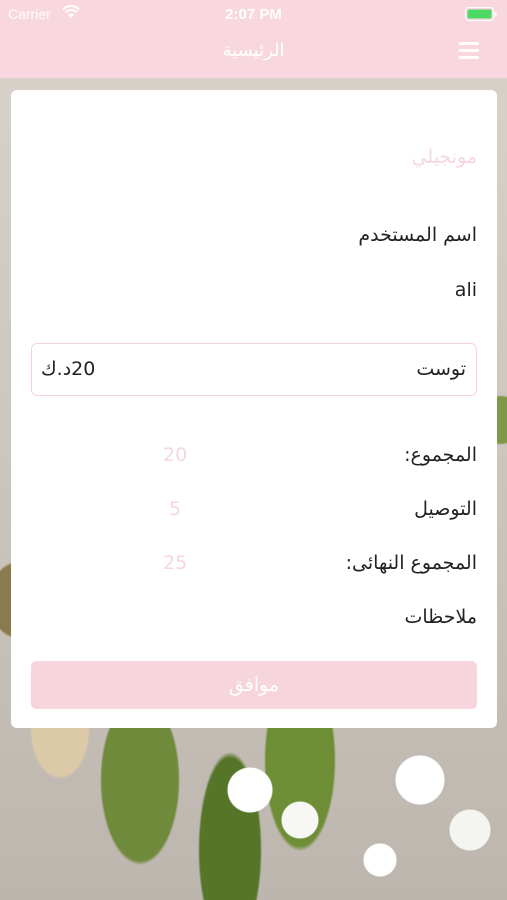  I want to click on item-name: توست, so click(441, 369).